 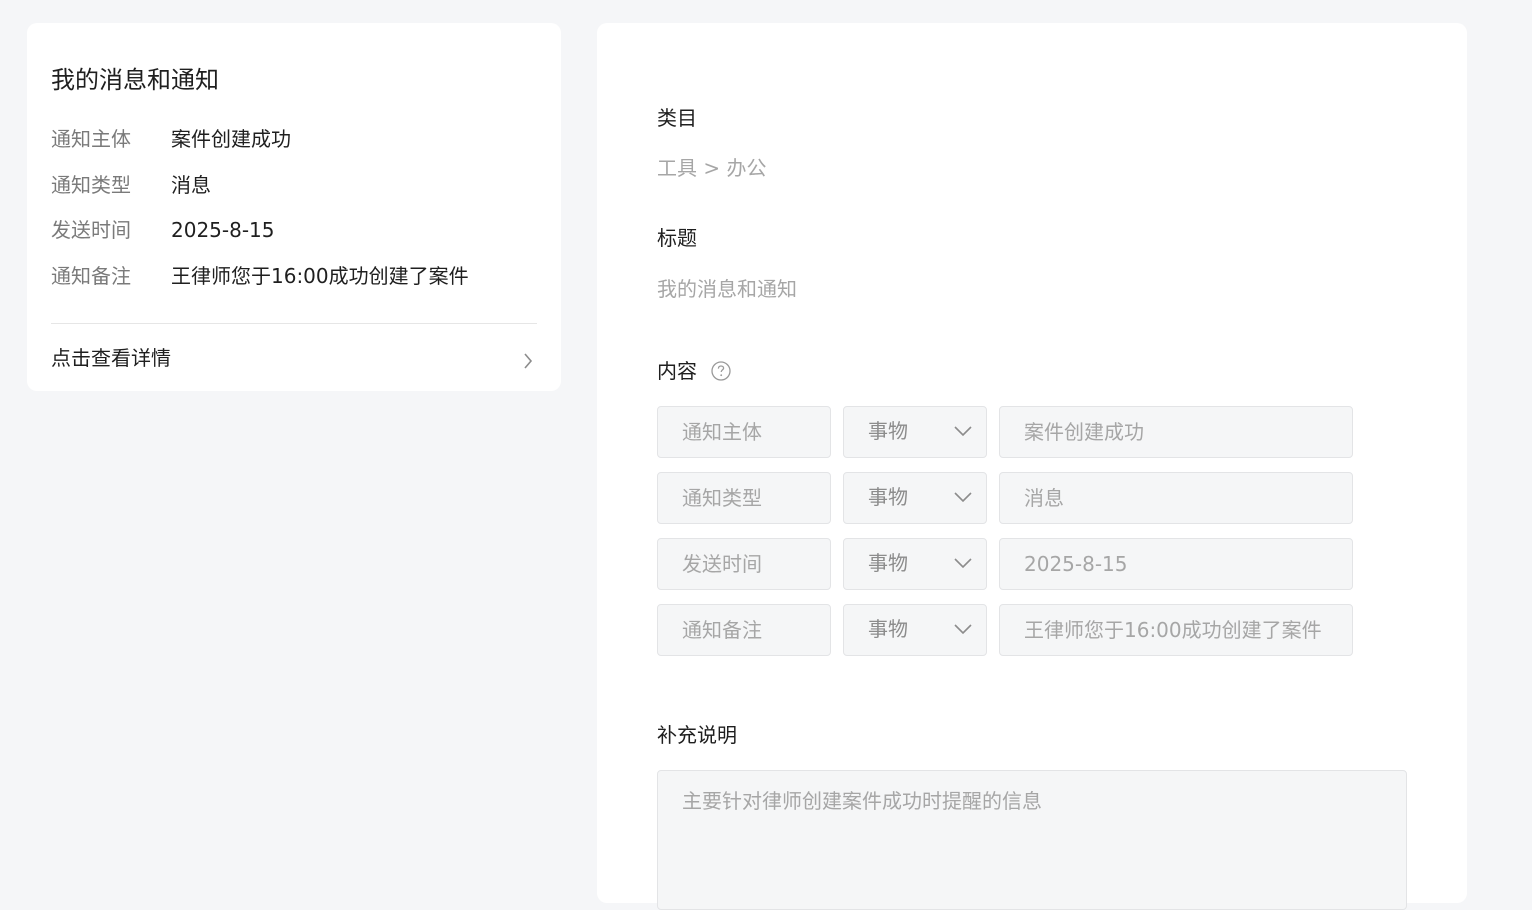 I want to click on content-field-name-input: 通知类型, so click(x=744, y=498).